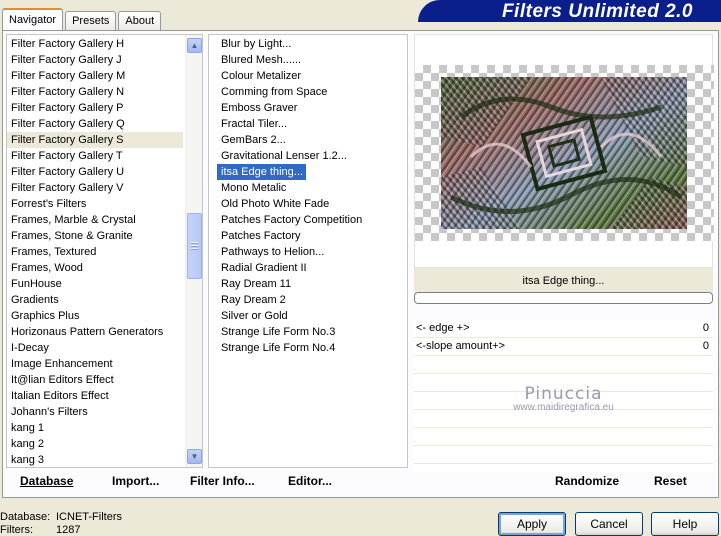  What do you see at coordinates (95, 396) in the screenshot?
I see `category-item: Italian Editors Effect` at bounding box center [95, 396].